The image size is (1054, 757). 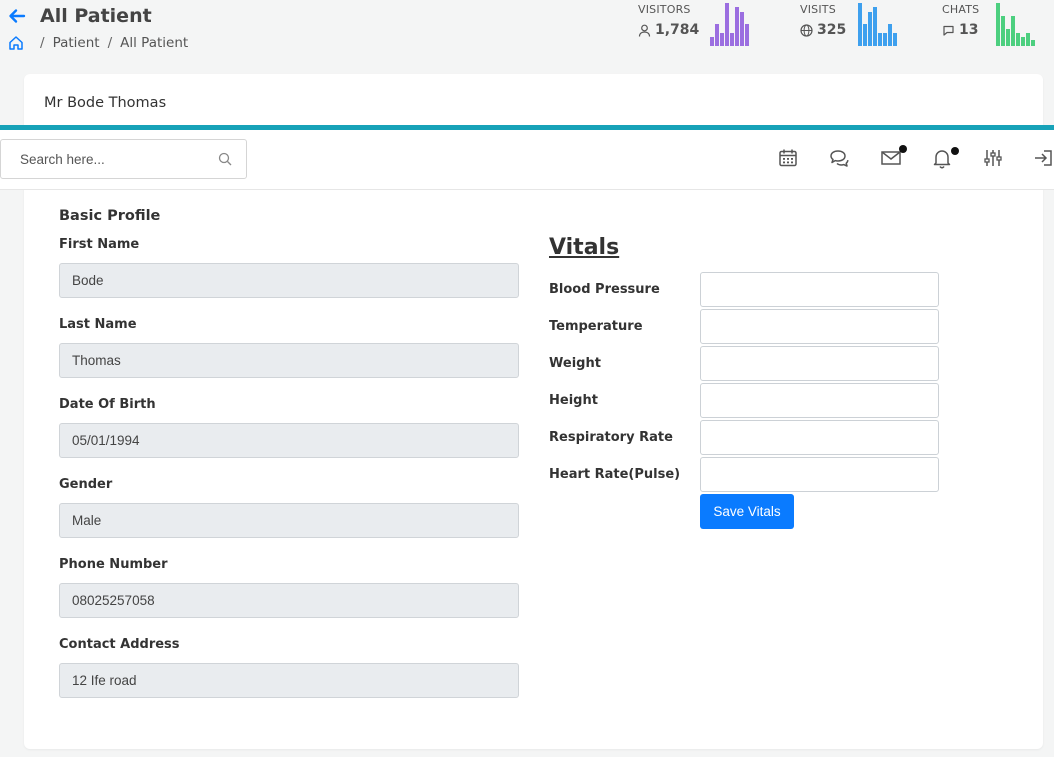 I want to click on search-input, so click(x=101, y=159).